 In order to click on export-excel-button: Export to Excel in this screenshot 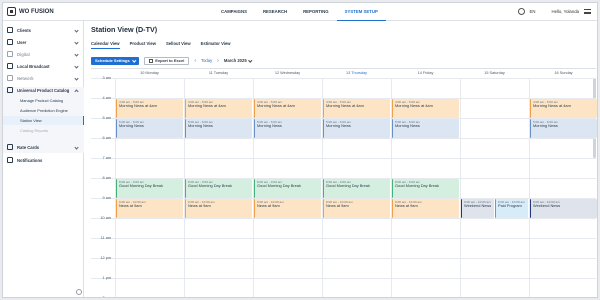, I will do `click(167, 60)`.